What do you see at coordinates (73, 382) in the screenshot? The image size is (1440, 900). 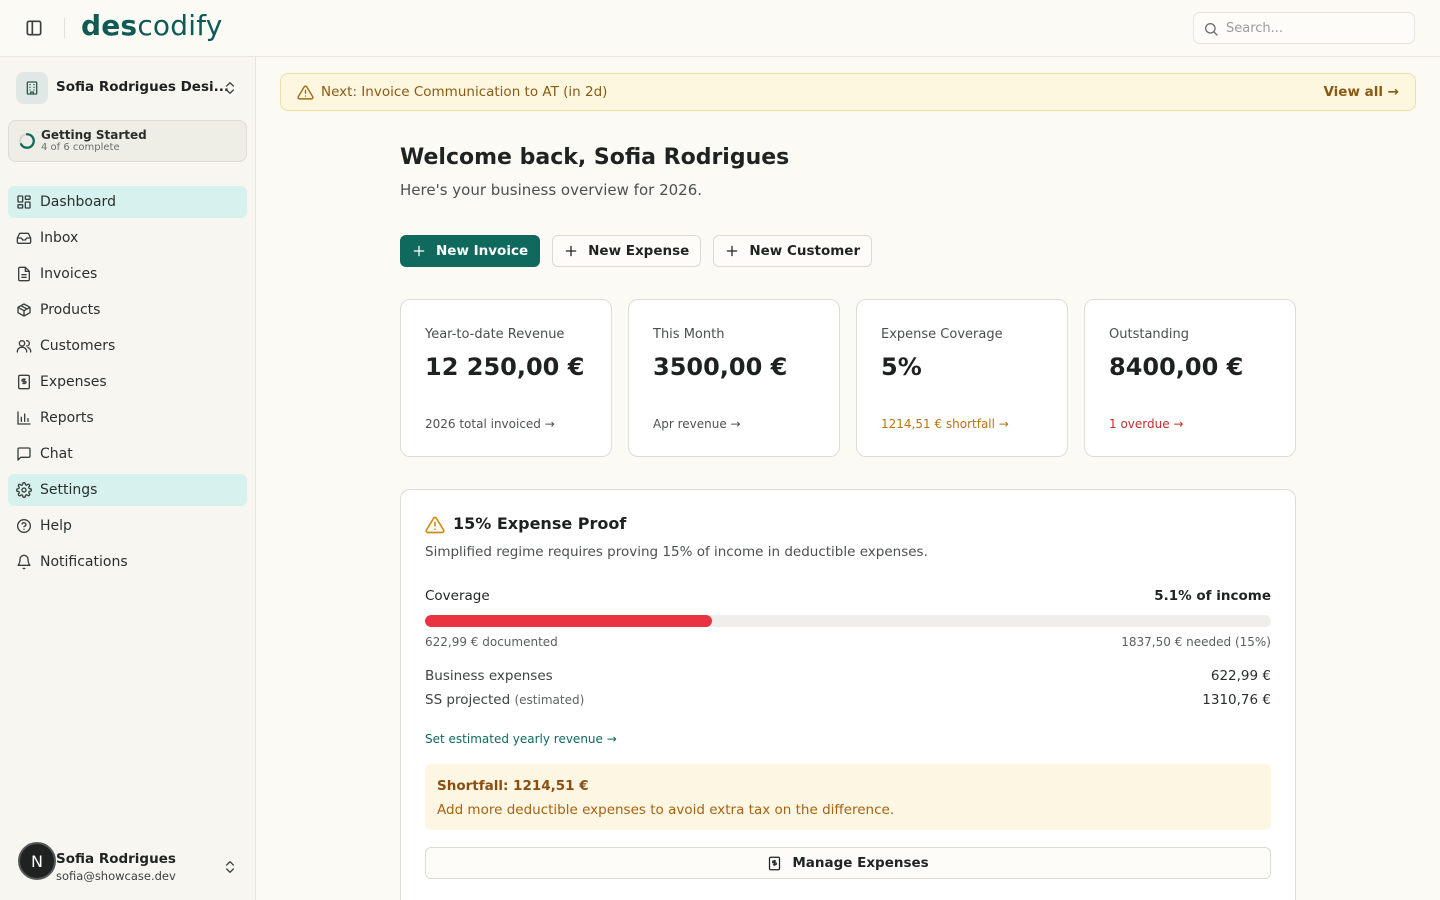 I see `sidebar-item-label: Expenses` at bounding box center [73, 382].